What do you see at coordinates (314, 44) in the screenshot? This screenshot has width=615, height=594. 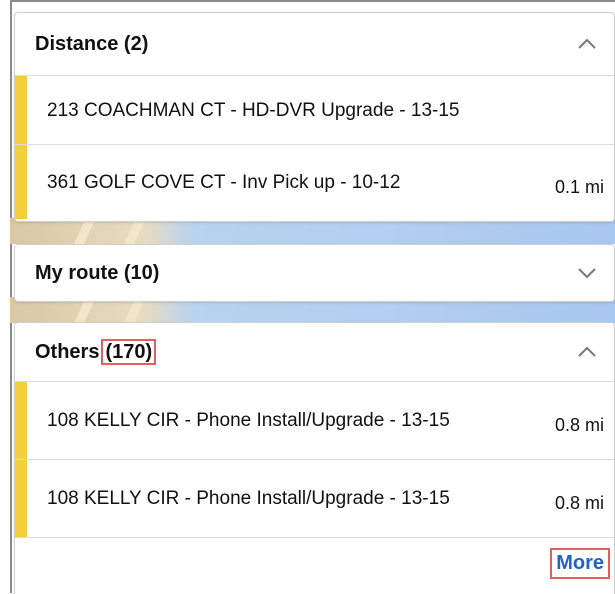 I see `distance-section-header: Distance (2)` at bounding box center [314, 44].